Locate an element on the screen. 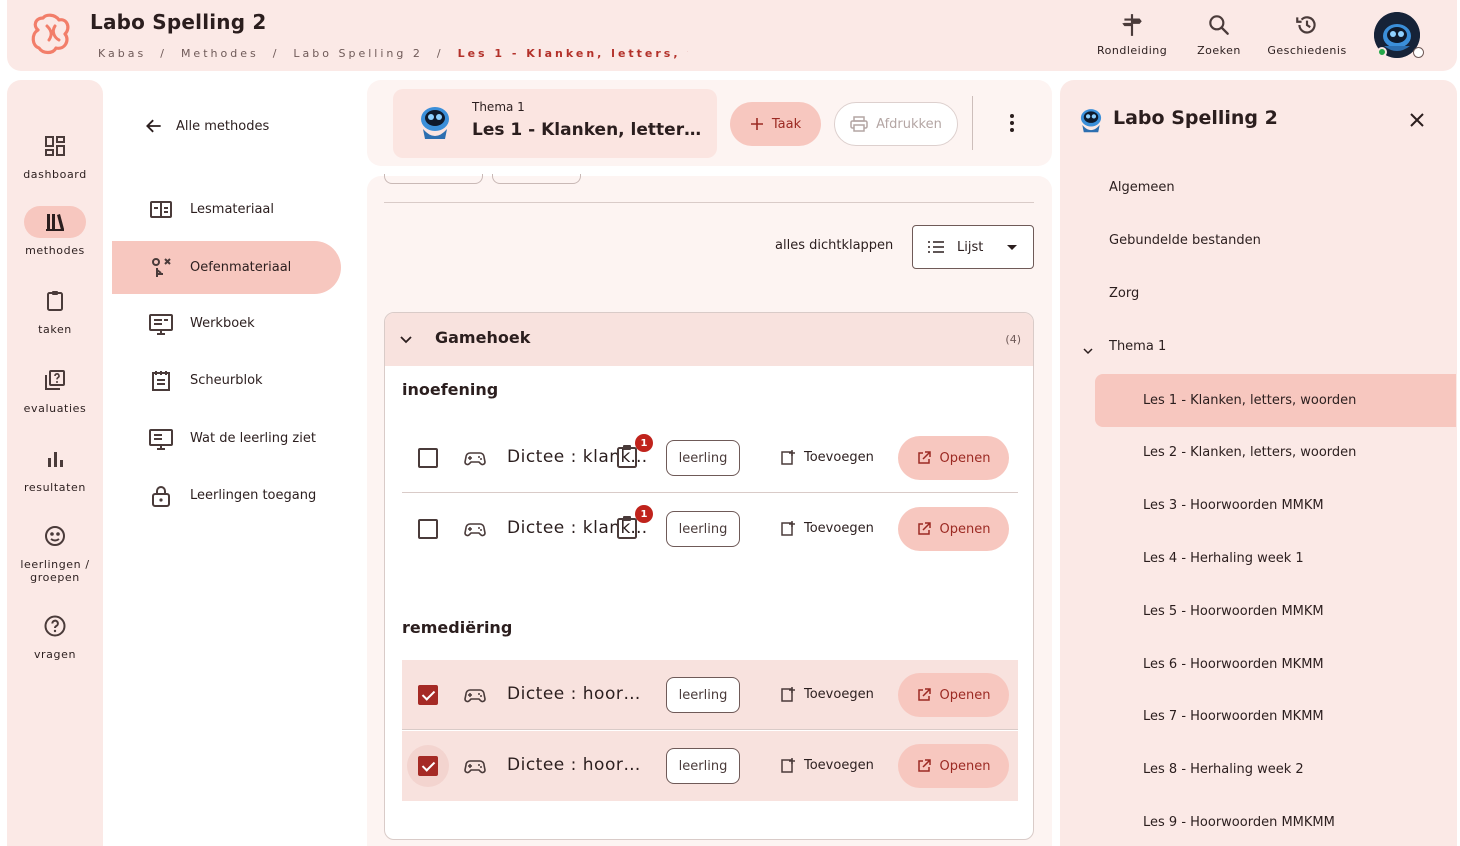 The height and width of the screenshot is (846, 1460). divider is located at coordinates (709, 202).